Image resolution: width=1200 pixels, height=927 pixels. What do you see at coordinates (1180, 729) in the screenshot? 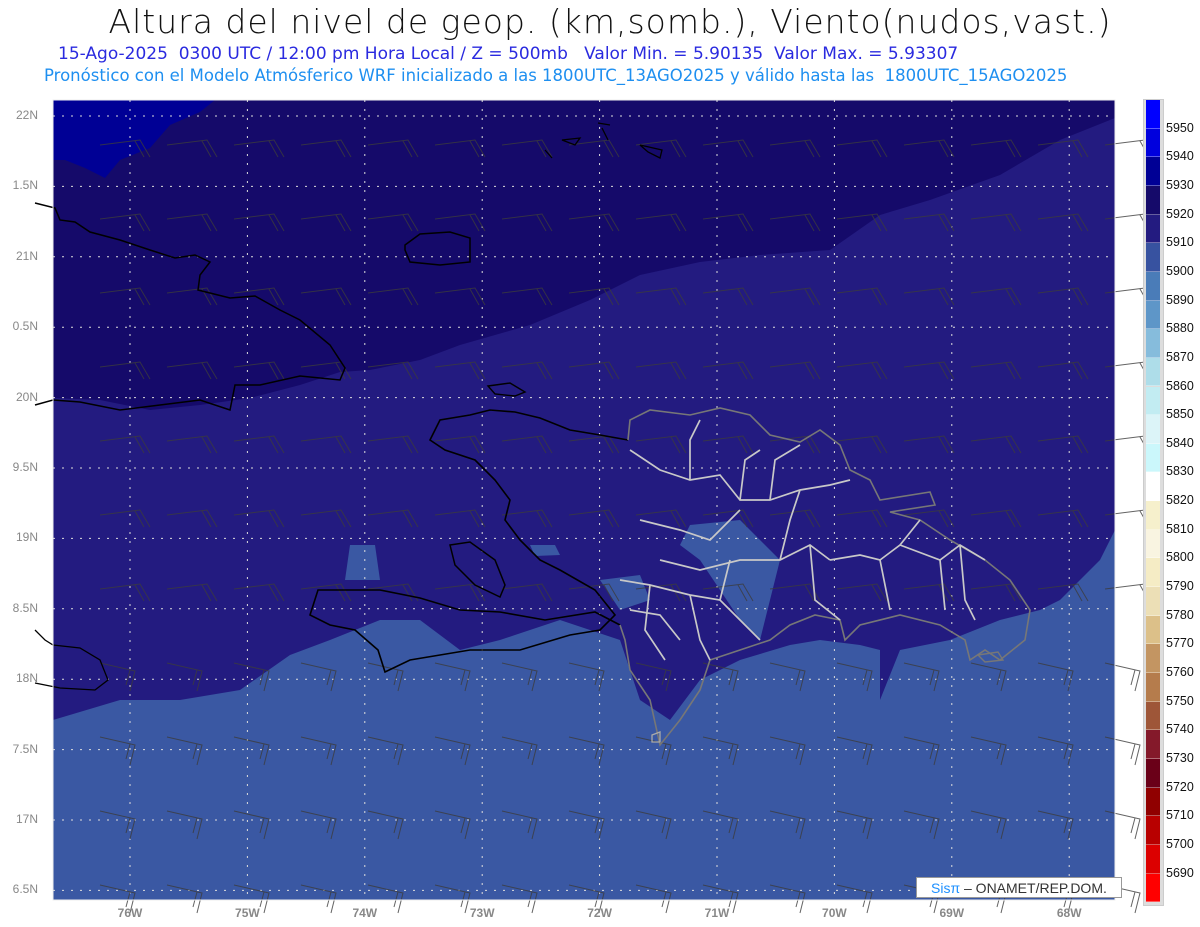
I see `colorbar-label: 5740` at bounding box center [1180, 729].